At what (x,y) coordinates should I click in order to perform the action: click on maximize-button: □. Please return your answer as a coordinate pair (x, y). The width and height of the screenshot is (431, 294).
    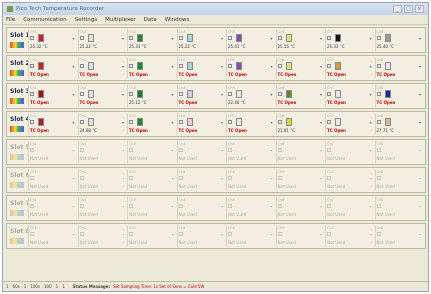
    Looking at the image, I should click on (408, 9).